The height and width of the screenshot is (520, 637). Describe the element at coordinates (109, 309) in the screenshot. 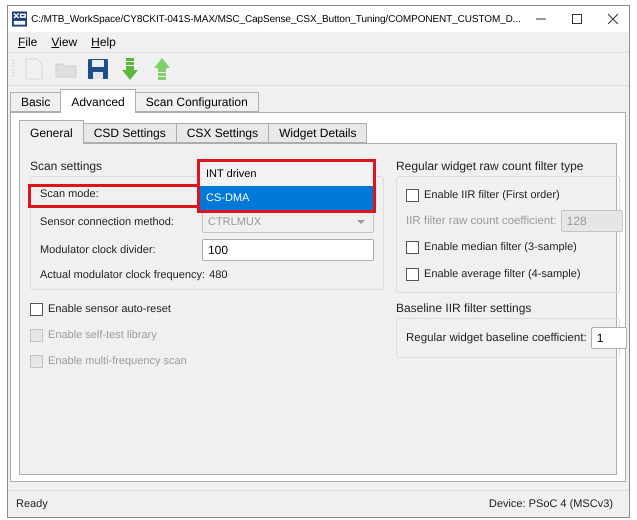

I see `checkbox-label: Enable sensor auto-reset` at that location.